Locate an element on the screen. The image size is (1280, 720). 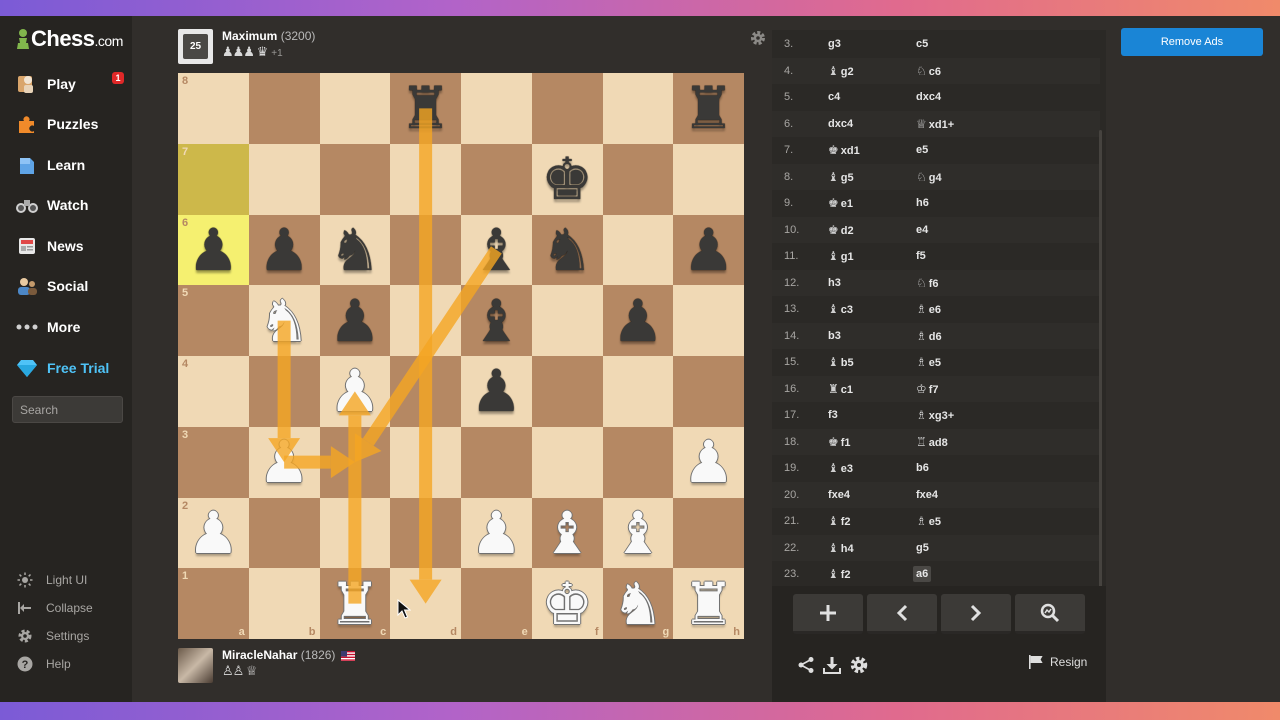
previous-move-button is located at coordinates (902, 614).